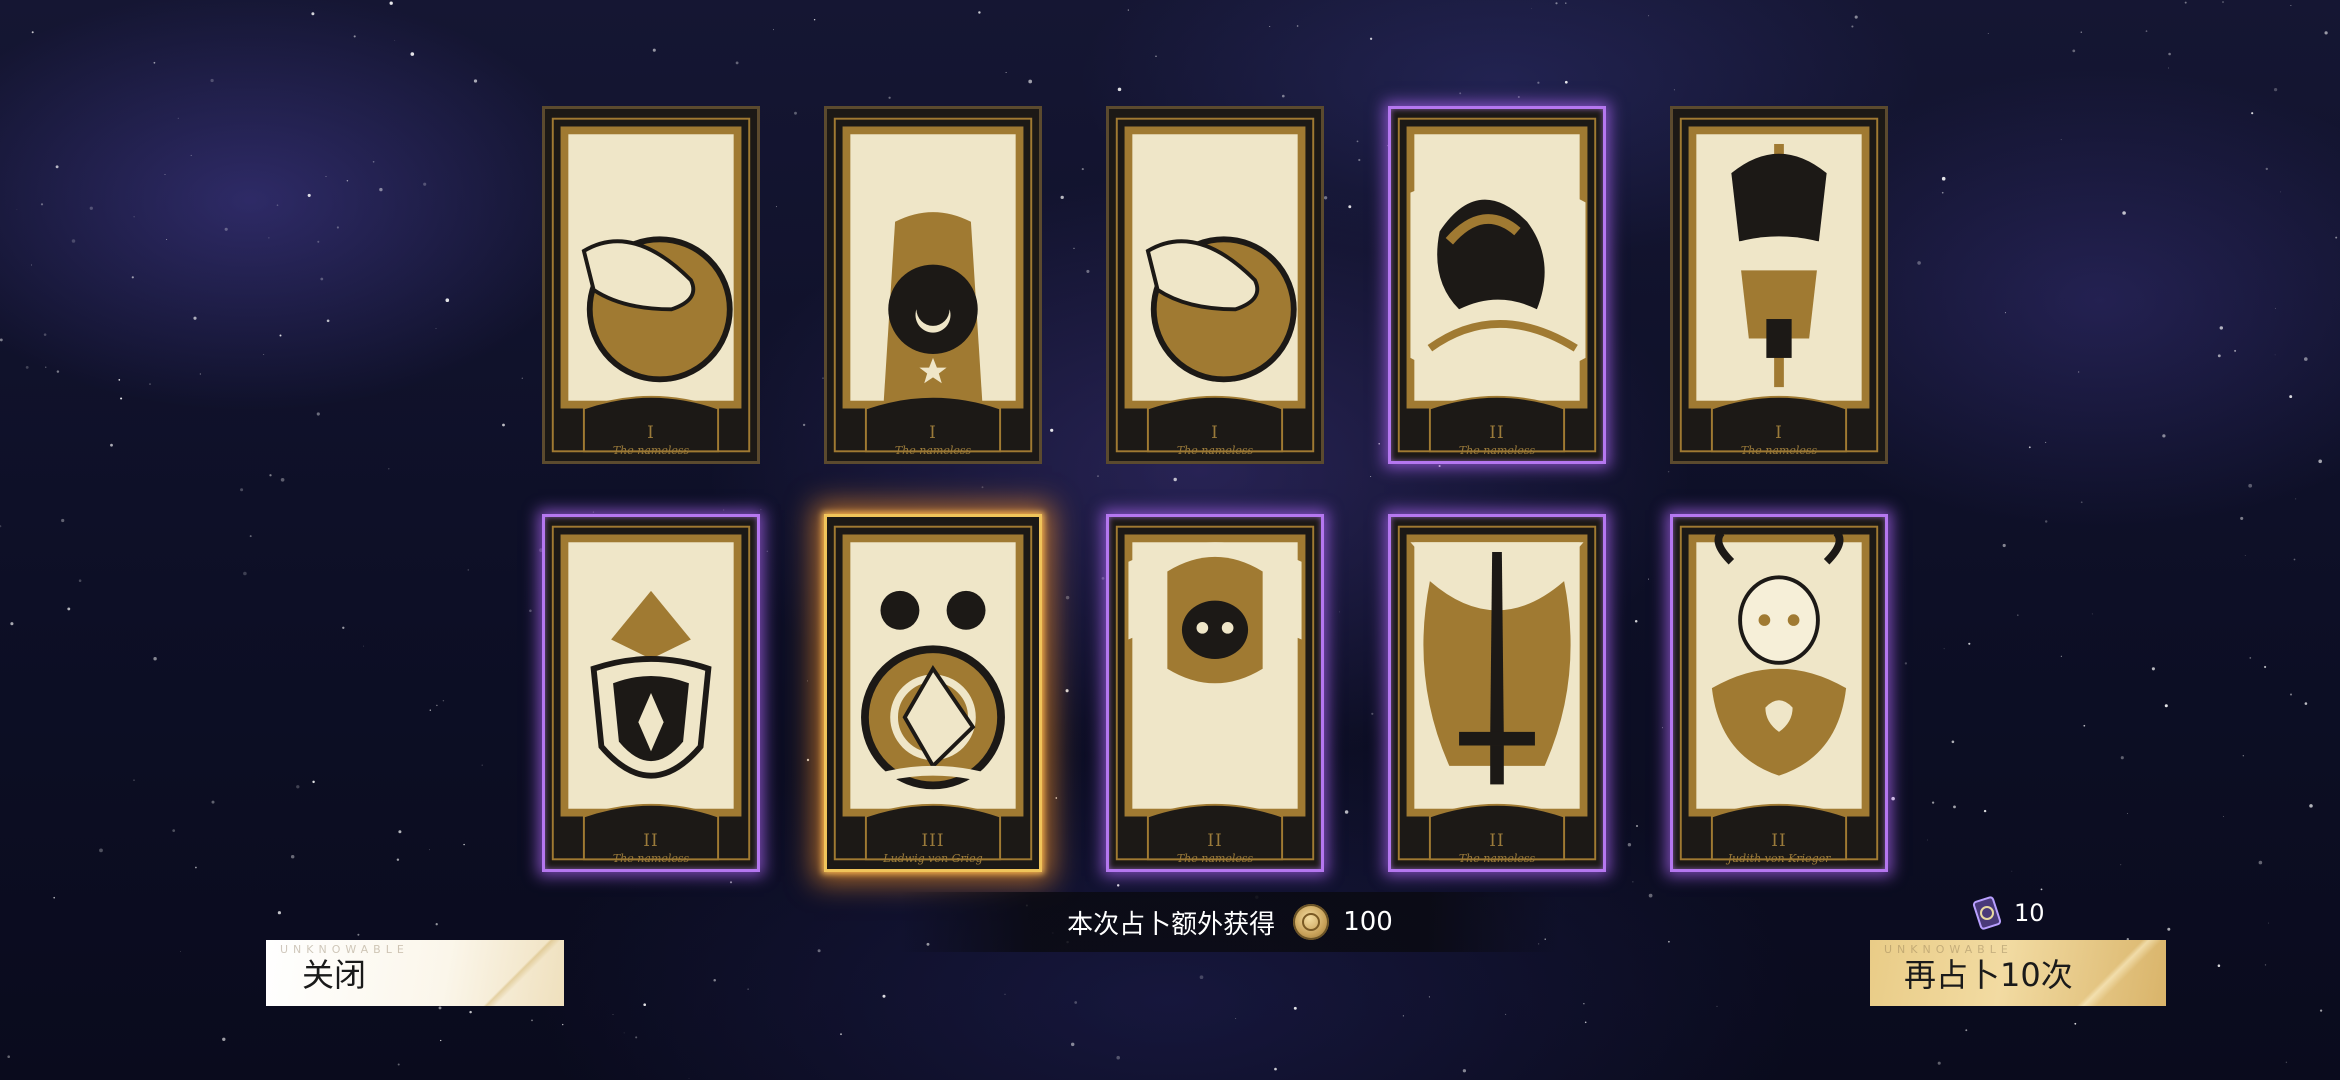 The image size is (2340, 1080). Describe the element at coordinates (2008, 913) in the screenshot. I see `draw-cost: 10` at that location.